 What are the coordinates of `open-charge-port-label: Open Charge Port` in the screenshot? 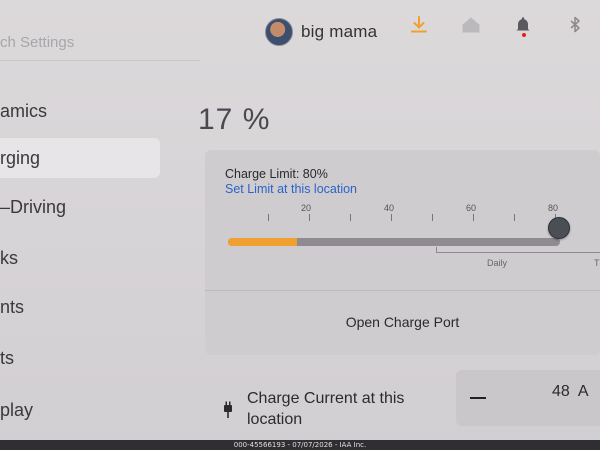 It's located at (402, 322).